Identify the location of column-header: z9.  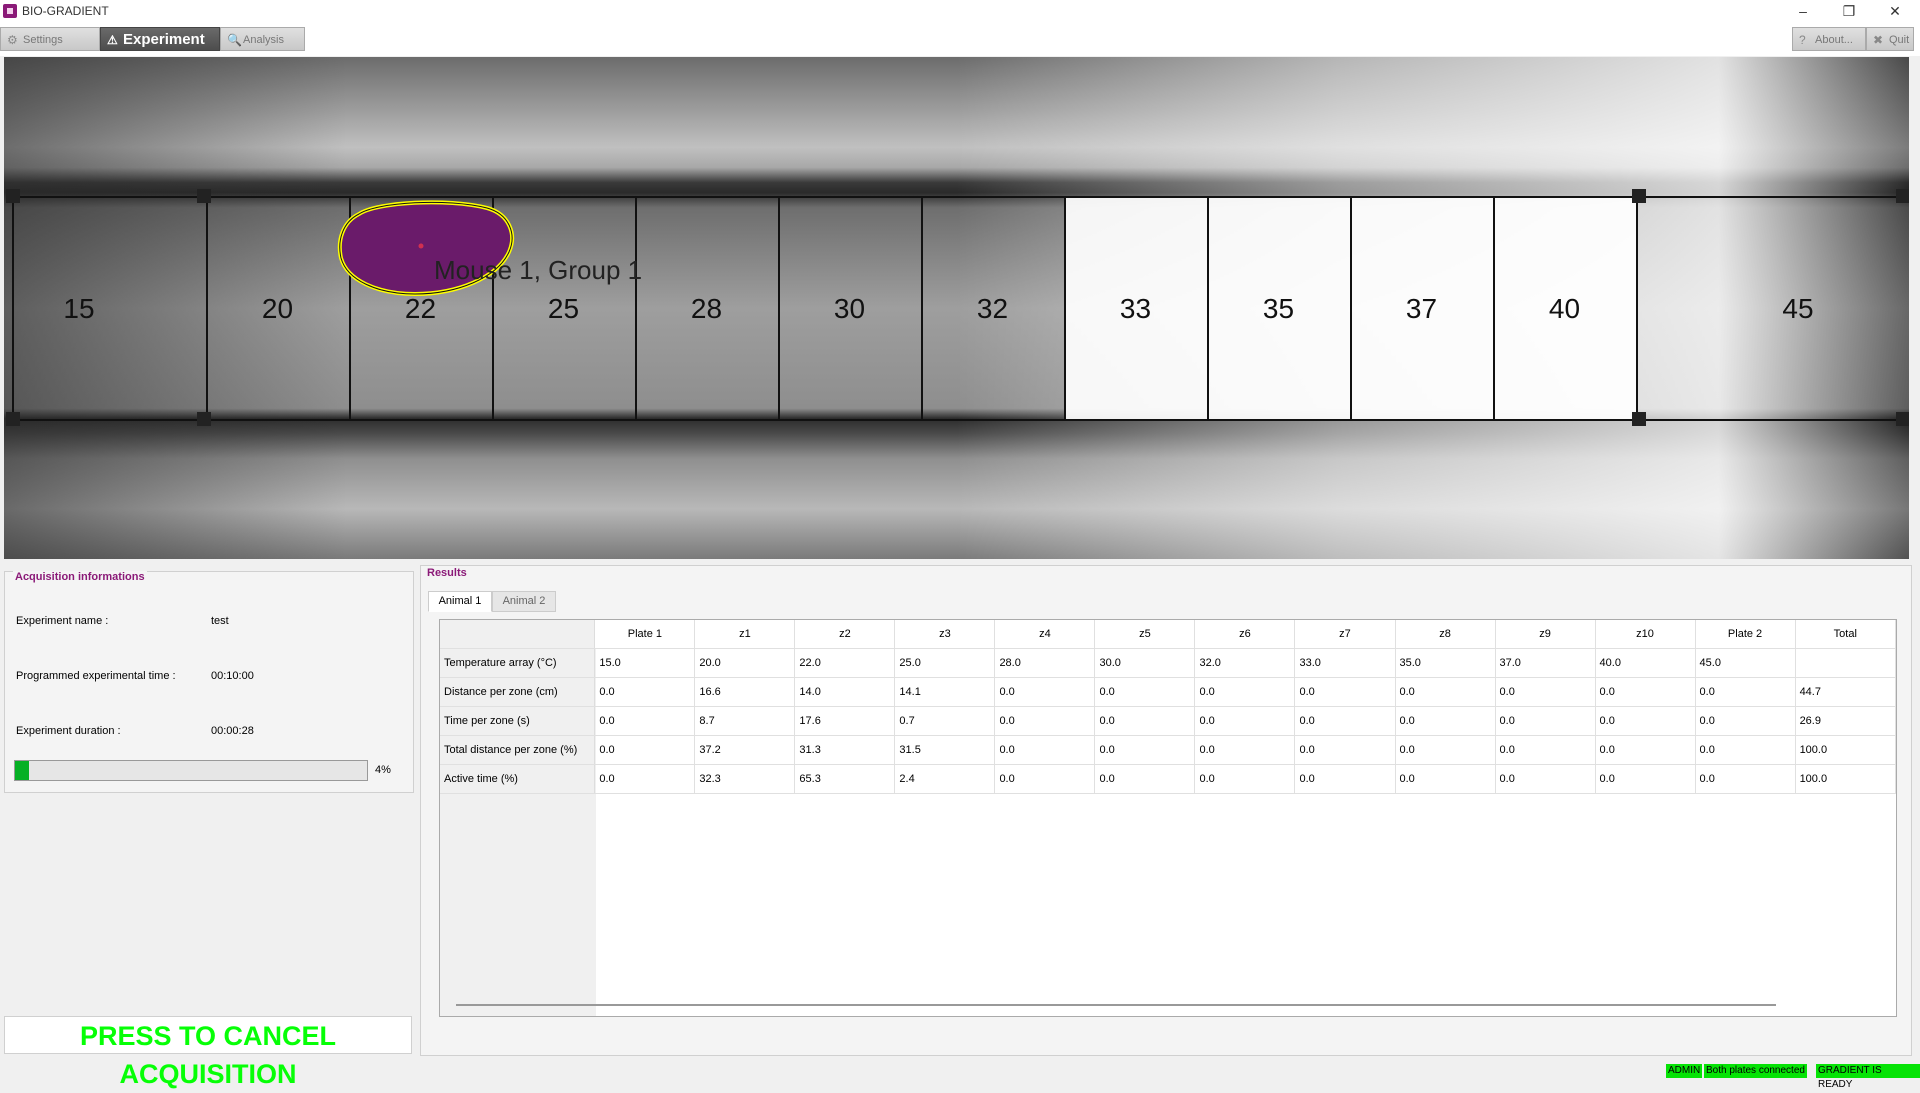
(1545, 634).